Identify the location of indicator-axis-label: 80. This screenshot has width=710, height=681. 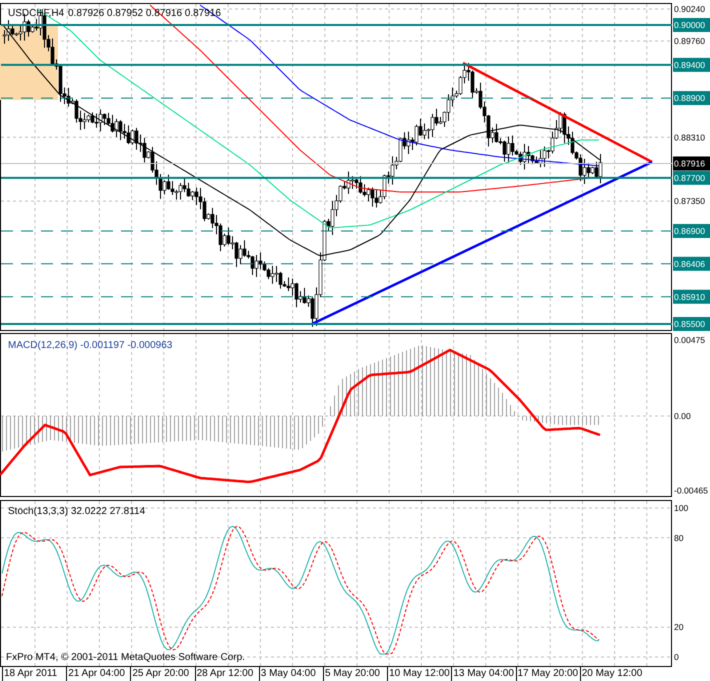
(679, 537).